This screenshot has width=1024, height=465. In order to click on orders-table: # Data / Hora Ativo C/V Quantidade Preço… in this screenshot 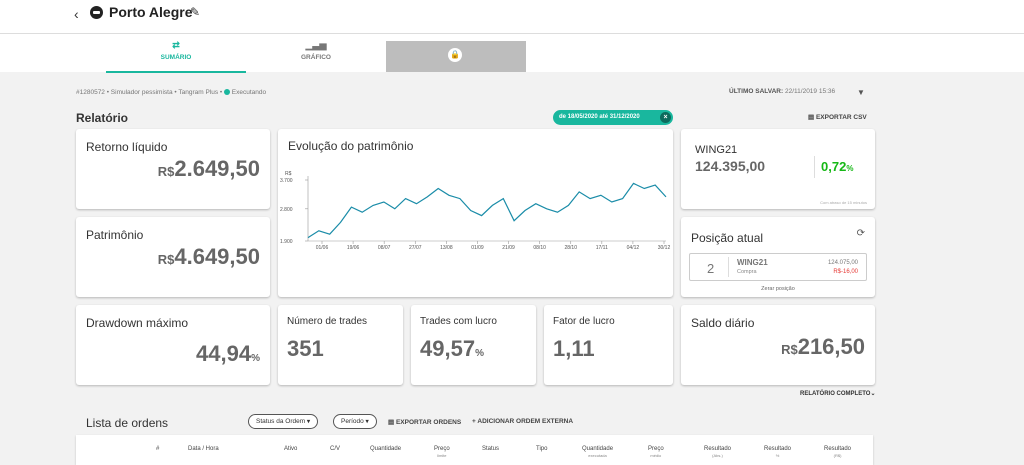, I will do `click(474, 450)`.